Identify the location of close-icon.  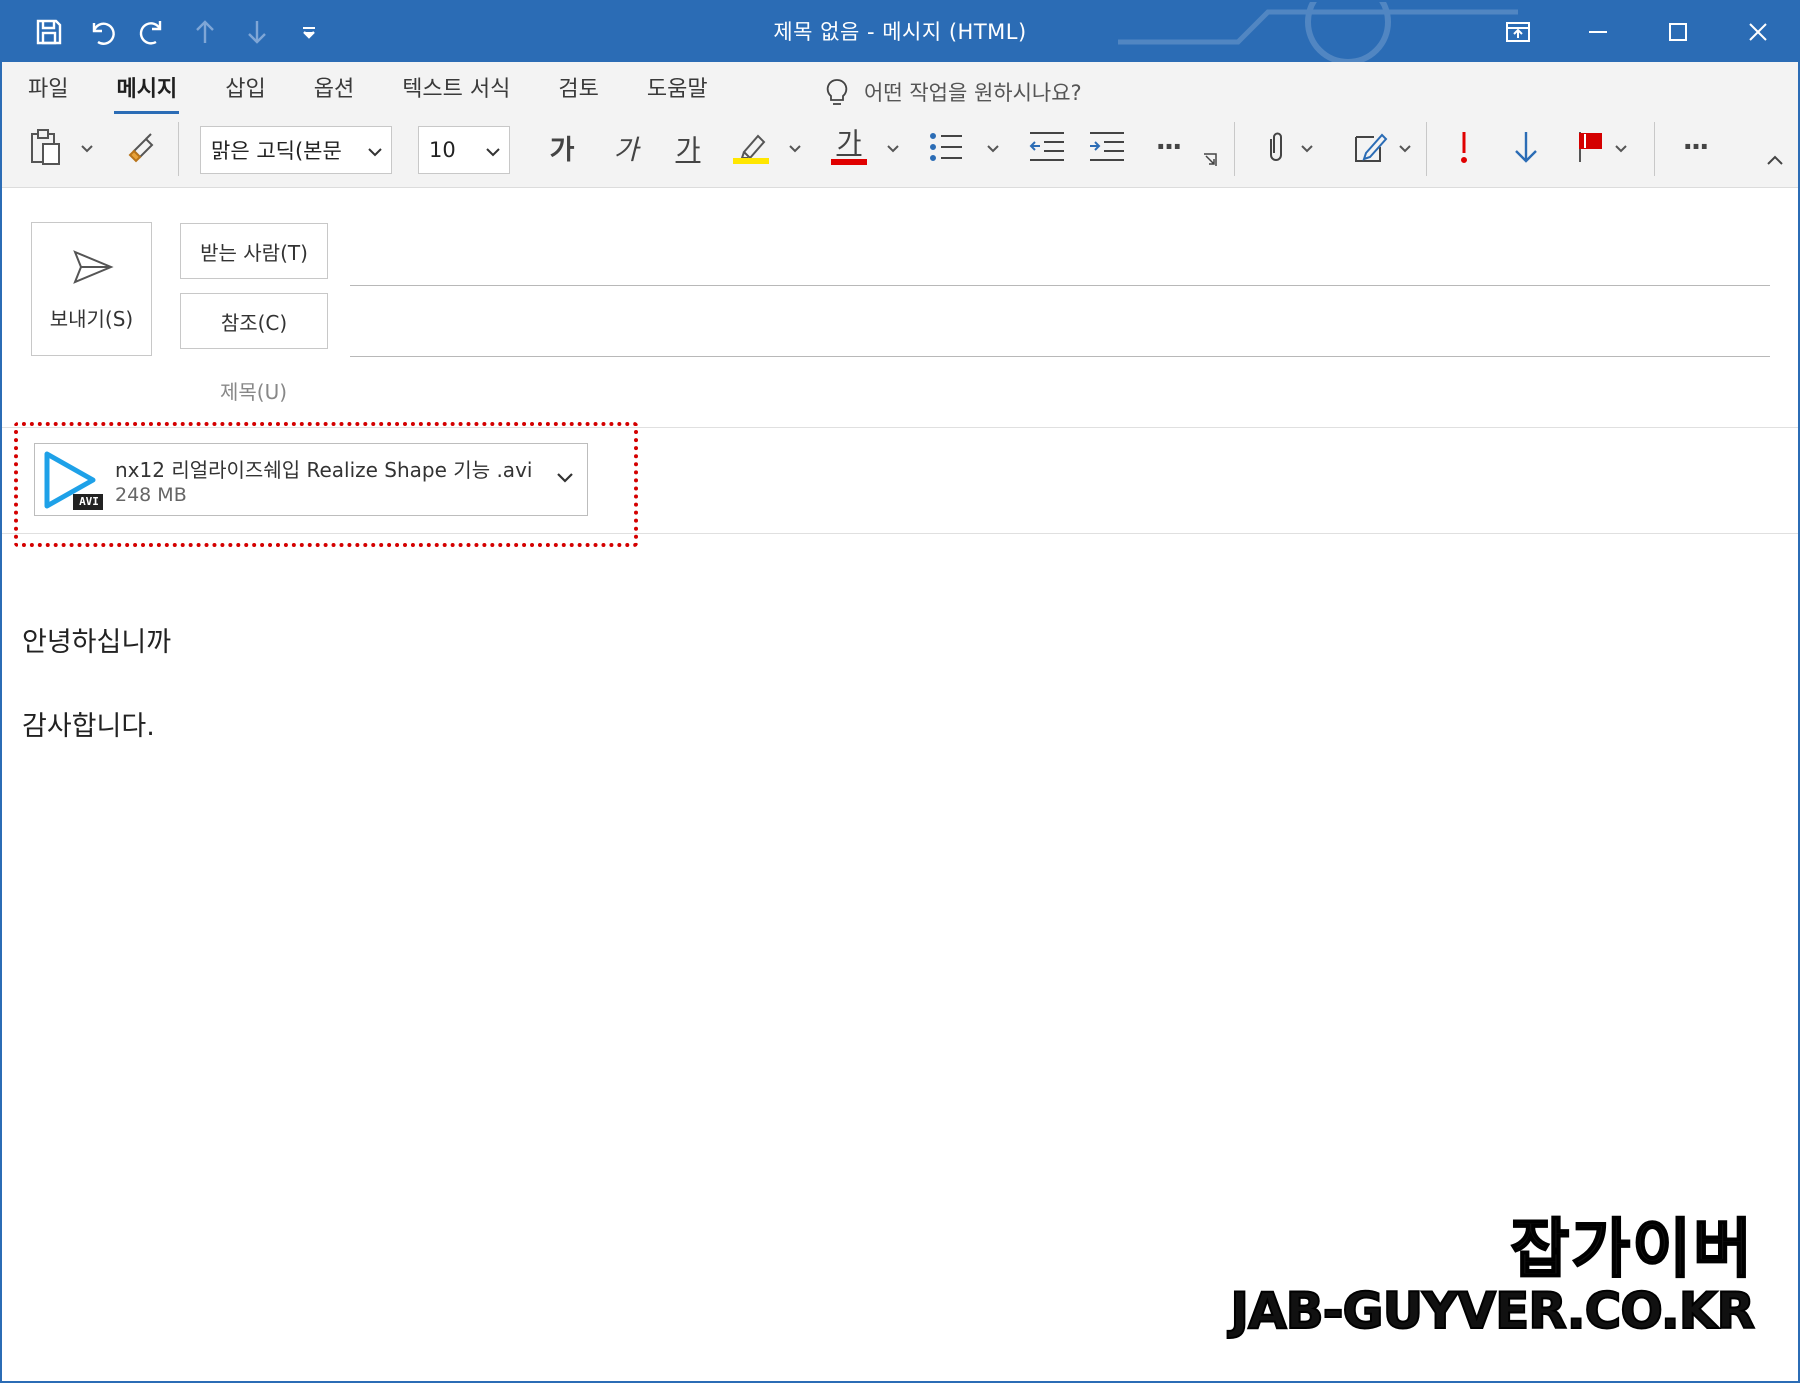
(1758, 32).